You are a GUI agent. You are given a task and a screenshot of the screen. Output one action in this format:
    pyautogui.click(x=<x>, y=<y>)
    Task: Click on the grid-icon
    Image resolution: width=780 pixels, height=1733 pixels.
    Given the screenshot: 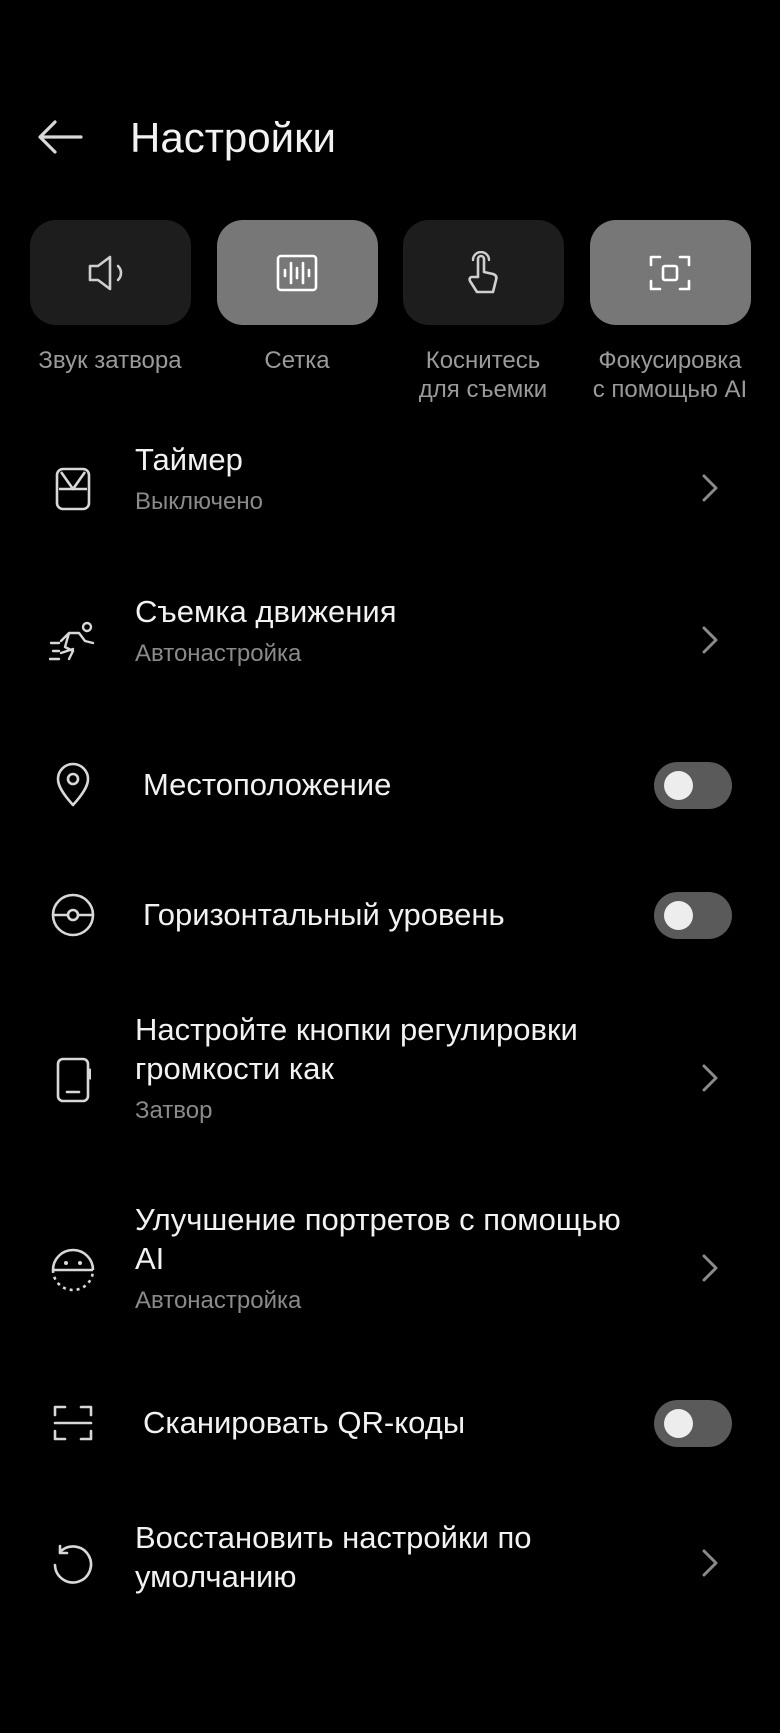 What is the action you would take?
    pyautogui.click(x=297, y=273)
    